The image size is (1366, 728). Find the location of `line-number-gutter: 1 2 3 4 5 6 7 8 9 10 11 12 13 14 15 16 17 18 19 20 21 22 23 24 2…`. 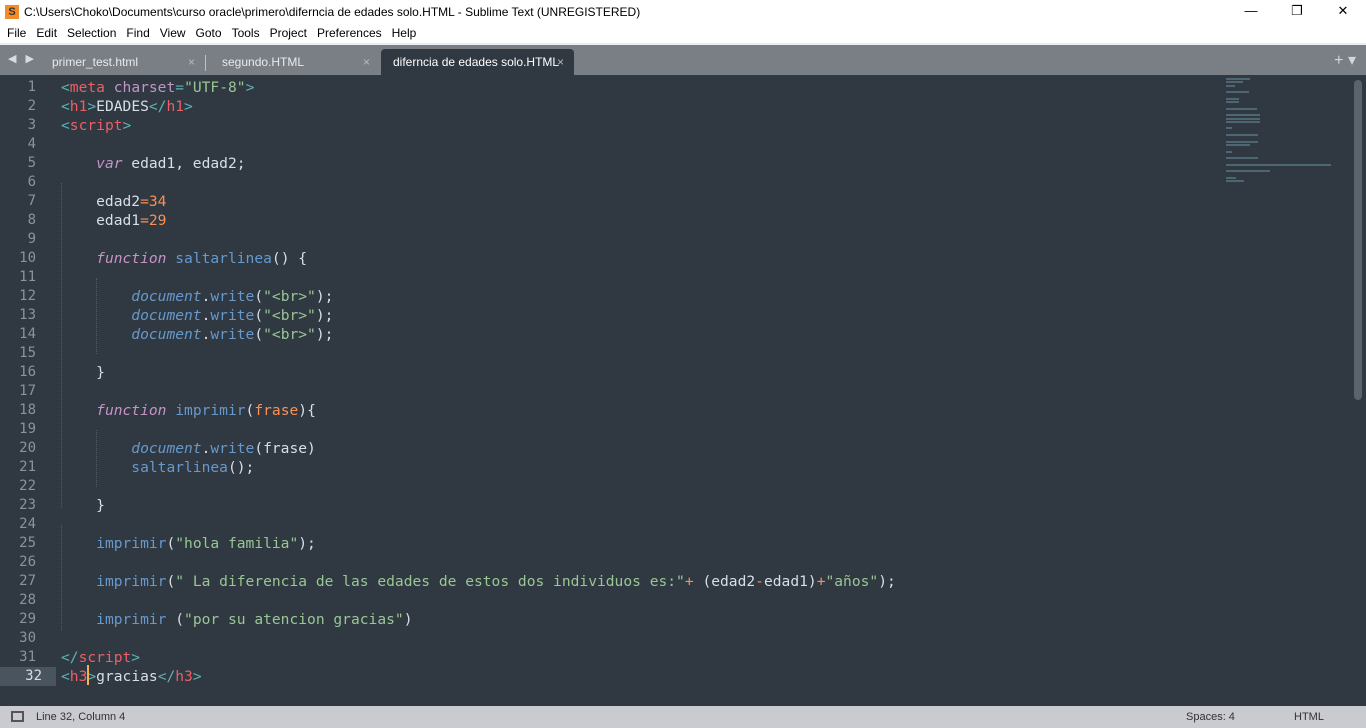

line-number-gutter: 1 2 3 4 5 6 7 8 9 10 11 12 13 14 15 16 17 18 19 20 21 22 23 24 2… is located at coordinates (28, 382).